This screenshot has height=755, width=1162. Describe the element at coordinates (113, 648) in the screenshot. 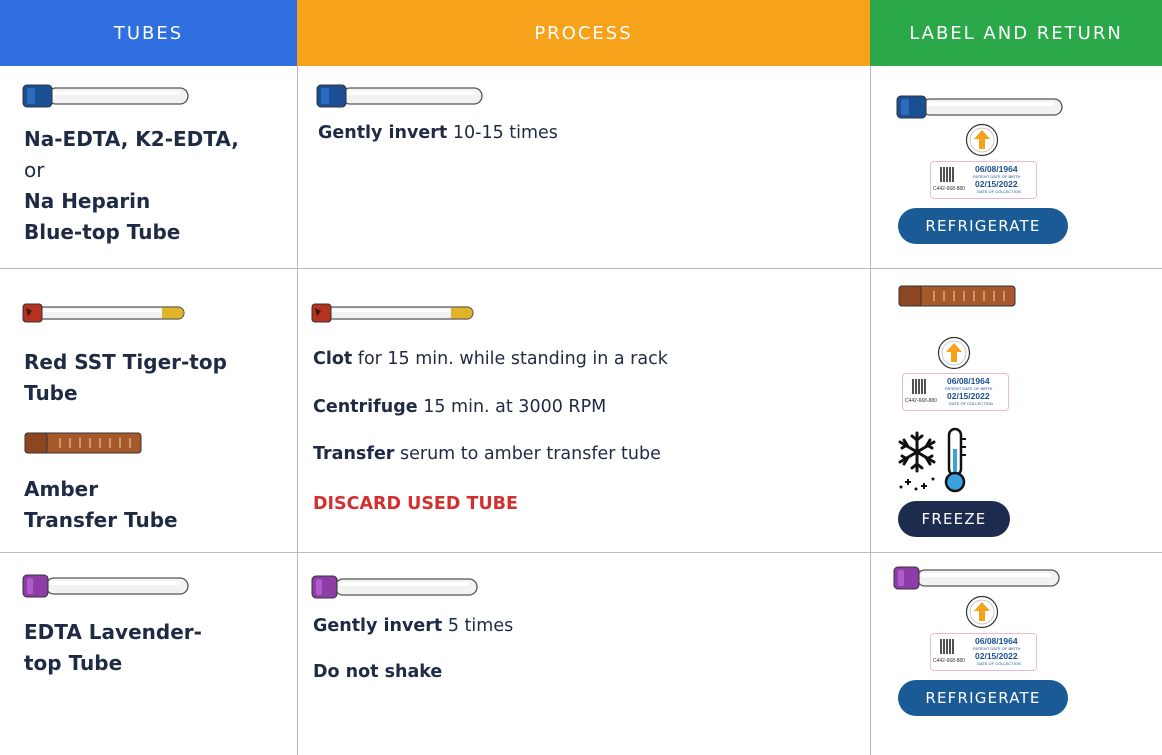

I see `row3-tube-name: EDTA Lavender- top Tube` at that location.